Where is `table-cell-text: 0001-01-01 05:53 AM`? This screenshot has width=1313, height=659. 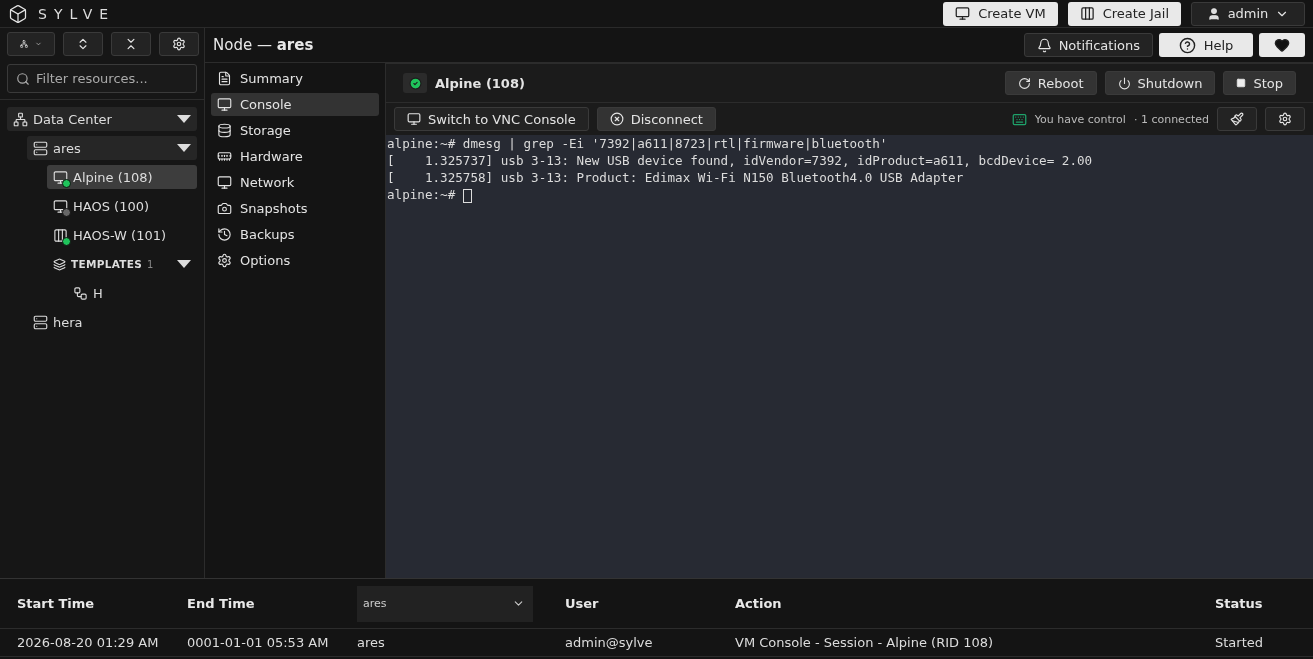
table-cell-text: 0001-01-01 05:53 AM is located at coordinates (258, 642).